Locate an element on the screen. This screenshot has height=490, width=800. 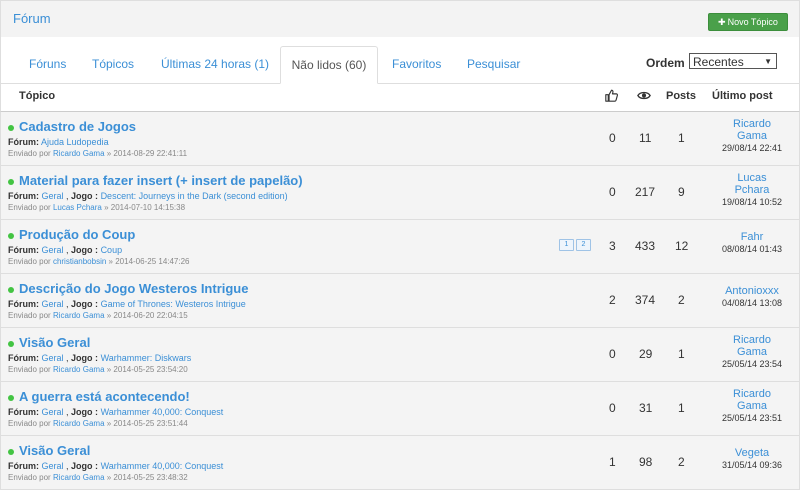
author-link: christianbobsin is located at coordinates (79, 261).